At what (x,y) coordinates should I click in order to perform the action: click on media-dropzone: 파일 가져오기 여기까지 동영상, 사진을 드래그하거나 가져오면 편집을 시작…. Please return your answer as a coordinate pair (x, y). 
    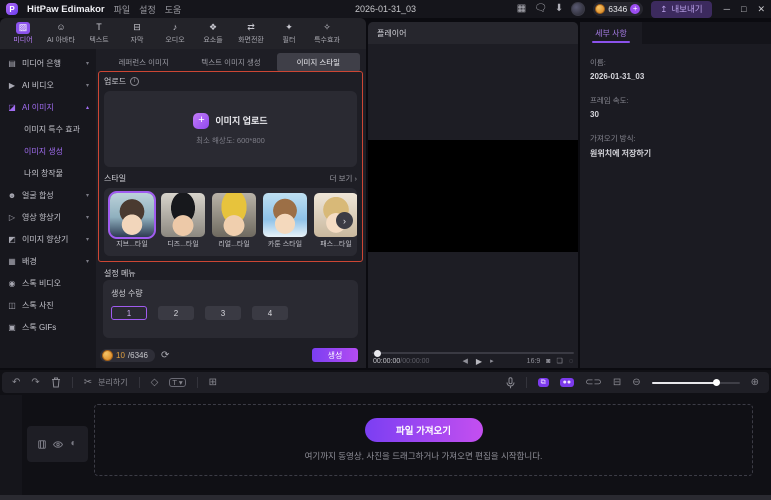
    Looking at the image, I should click on (423, 440).